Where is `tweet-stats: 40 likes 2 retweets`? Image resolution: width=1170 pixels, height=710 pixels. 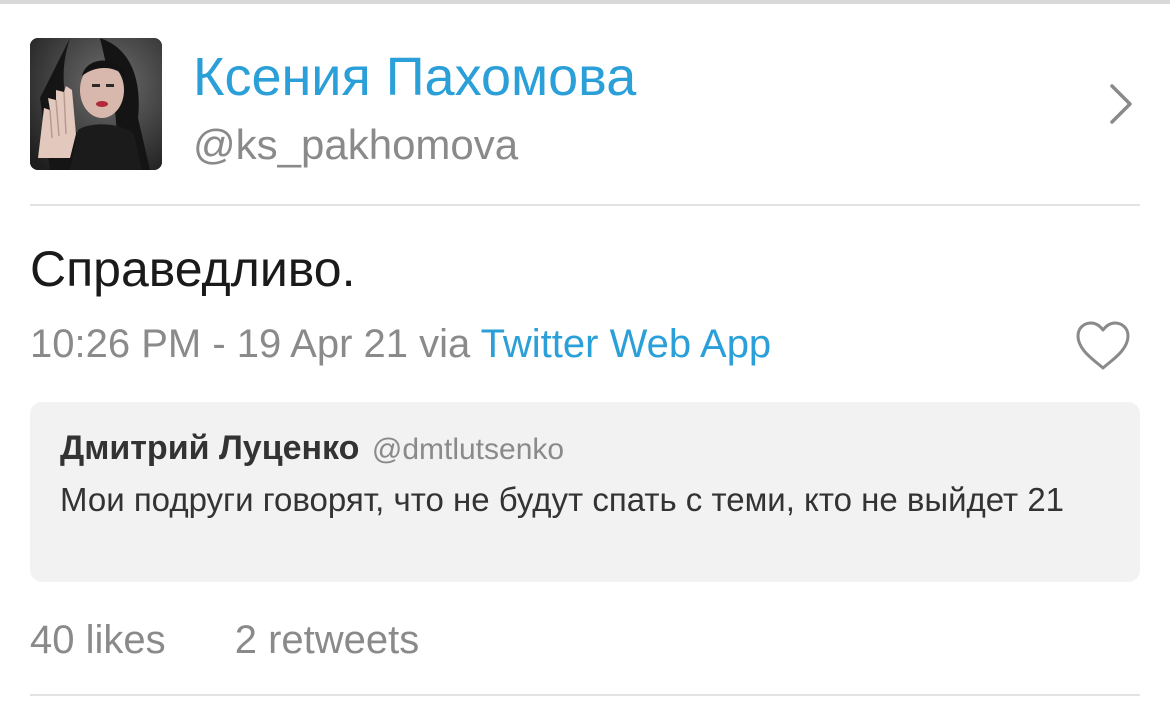 tweet-stats: 40 likes 2 retweets is located at coordinates (224, 640).